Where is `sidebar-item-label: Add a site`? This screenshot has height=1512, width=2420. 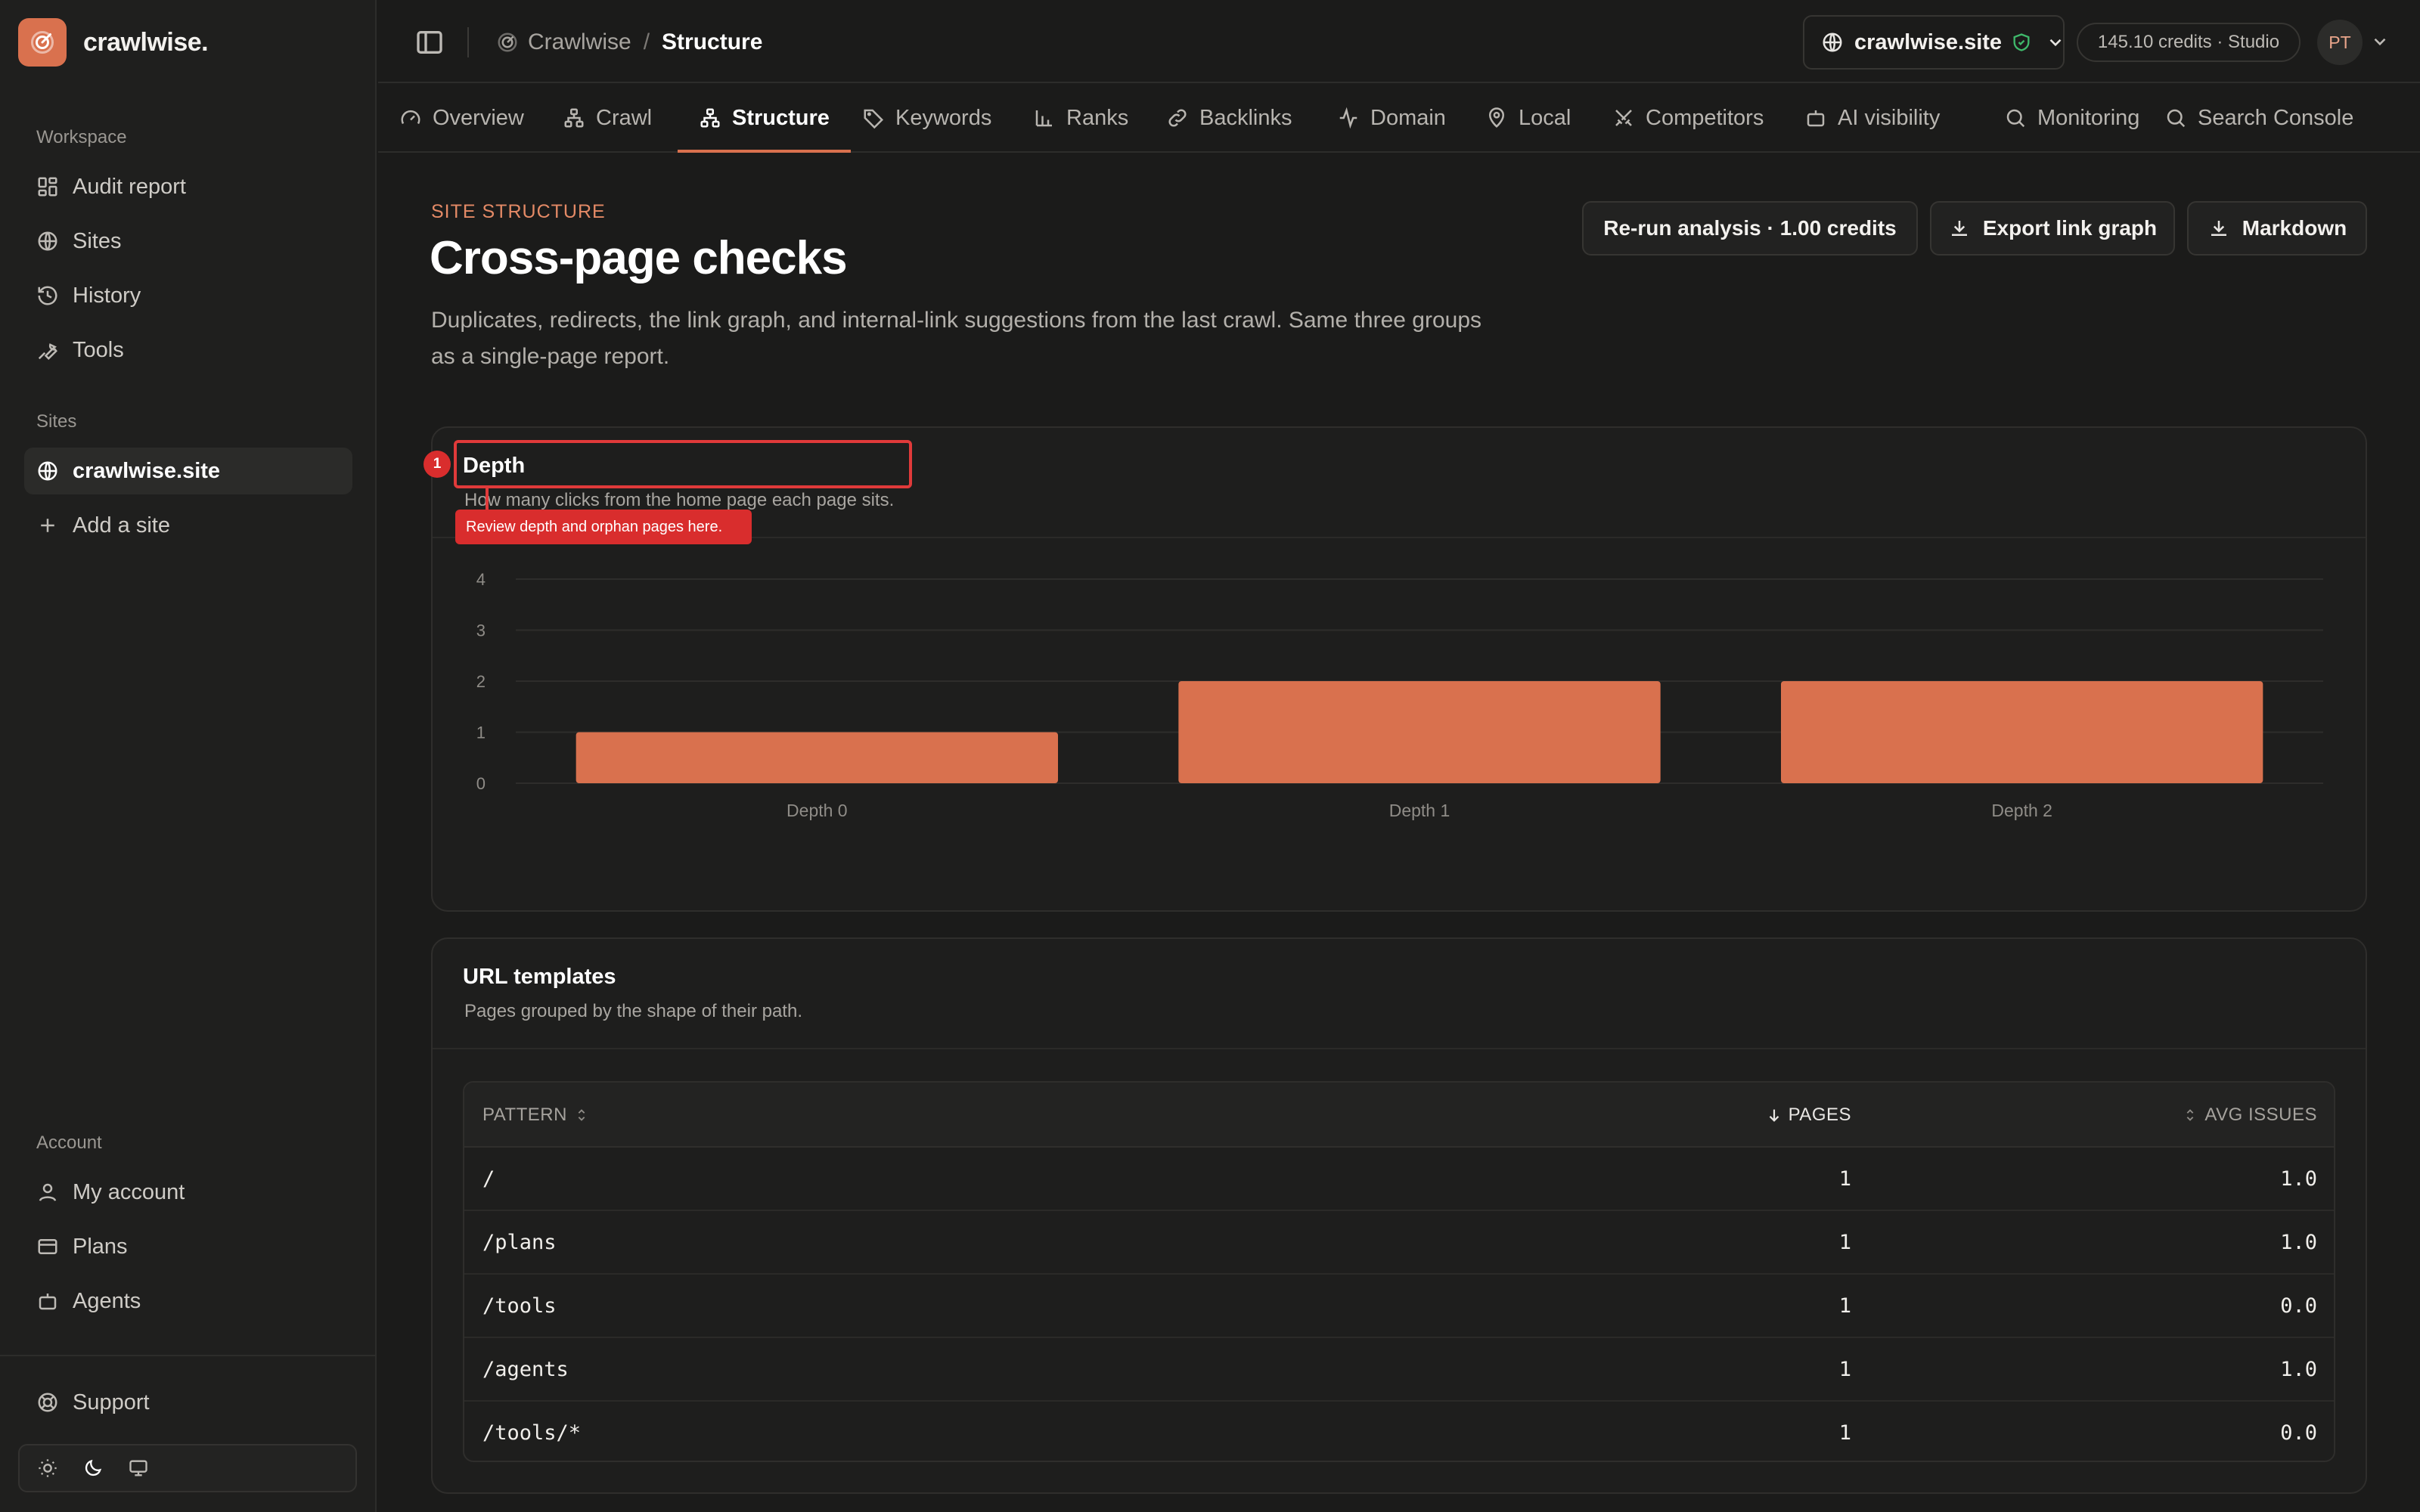
sidebar-item-label: Add a site is located at coordinates (121, 525).